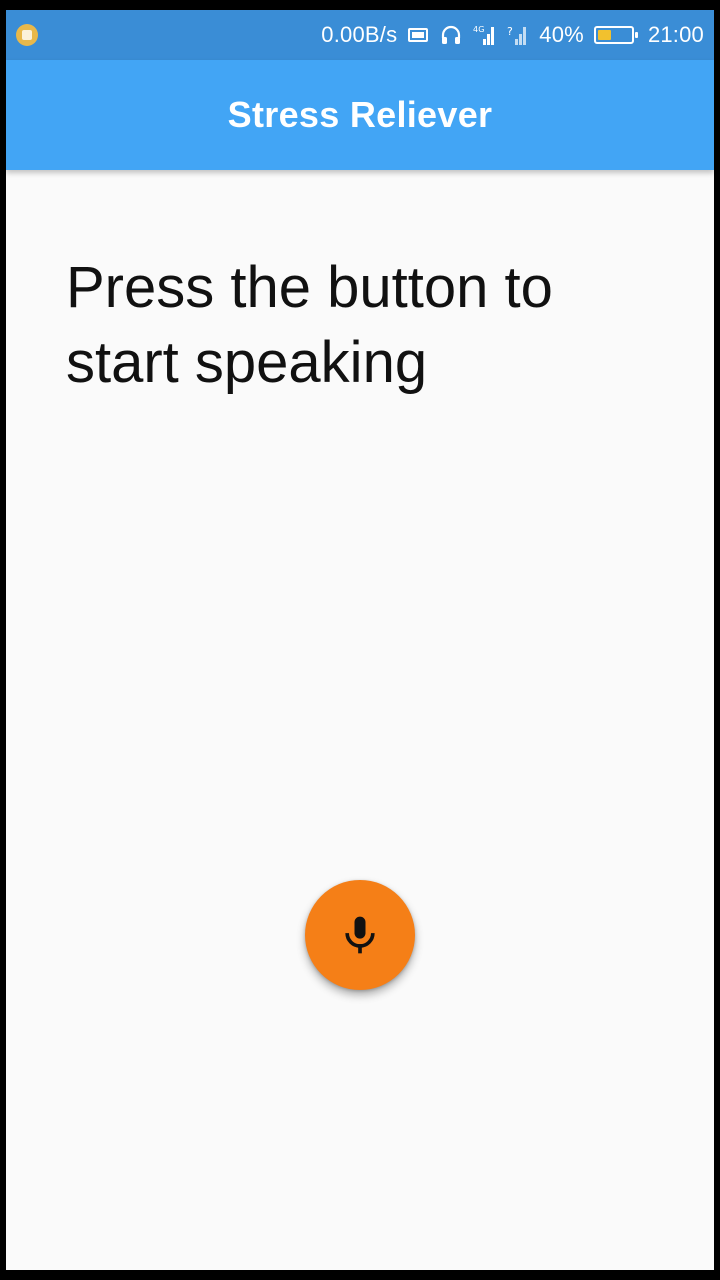 Image resolution: width=720 pixels, height=1280 pixels. Describe the element at coordinates (418, 35) in the screenshot. I see `cast-icon` at that location.